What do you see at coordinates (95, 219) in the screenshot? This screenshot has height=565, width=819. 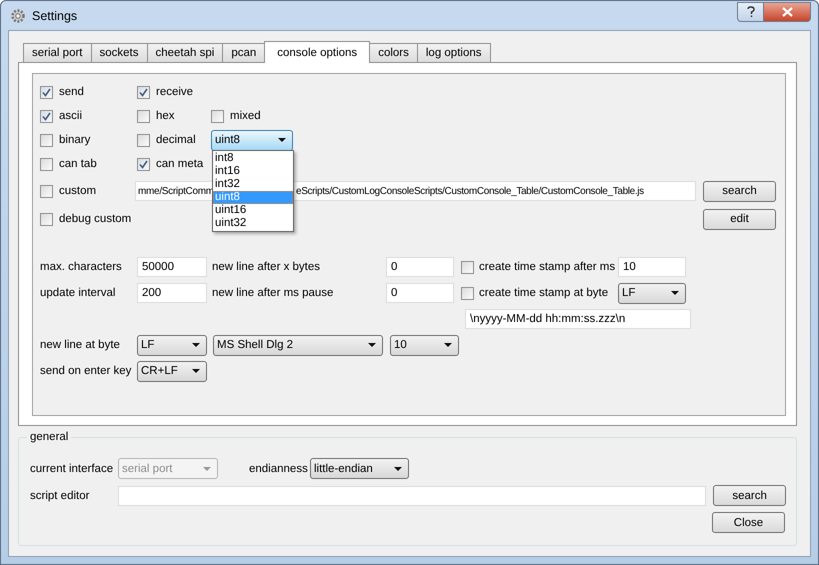 I see `checkbox-label: debug custom` at bounding box center [95, 219].